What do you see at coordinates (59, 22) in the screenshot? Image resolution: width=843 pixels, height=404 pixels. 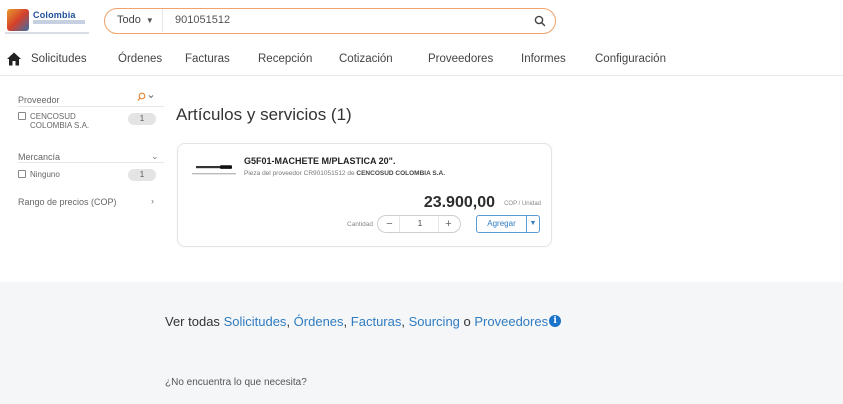 I see `logo-tagline-bar` at bounding box center [59, 22].